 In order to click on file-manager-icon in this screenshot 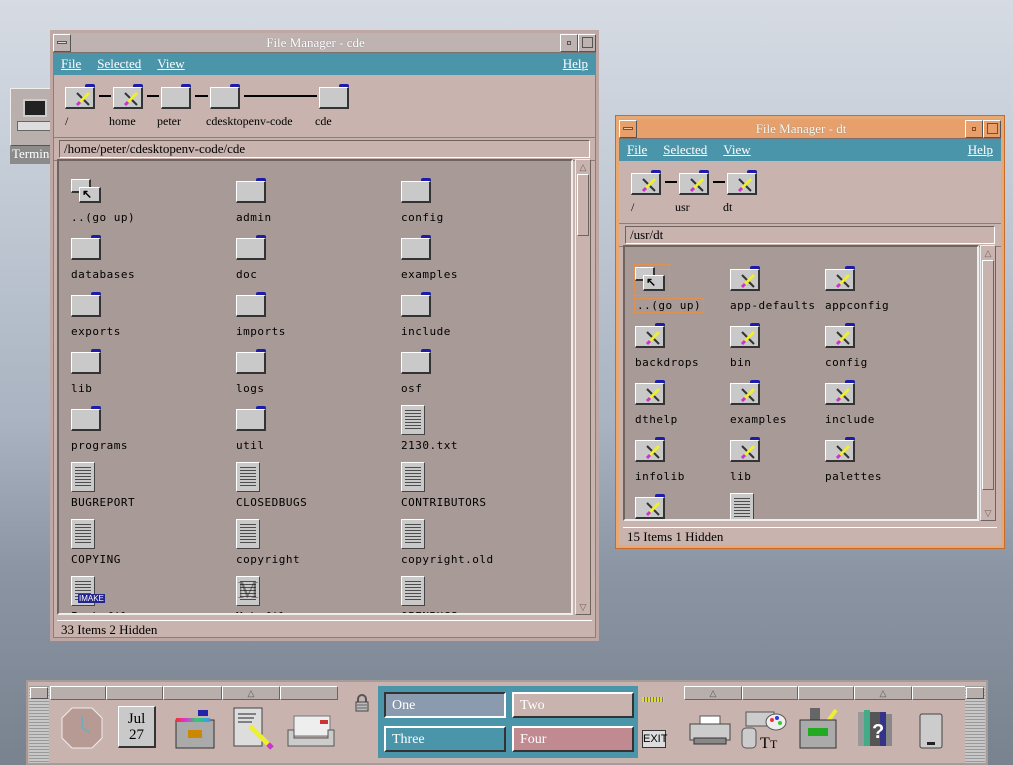, I will do `click(198, 729)`.